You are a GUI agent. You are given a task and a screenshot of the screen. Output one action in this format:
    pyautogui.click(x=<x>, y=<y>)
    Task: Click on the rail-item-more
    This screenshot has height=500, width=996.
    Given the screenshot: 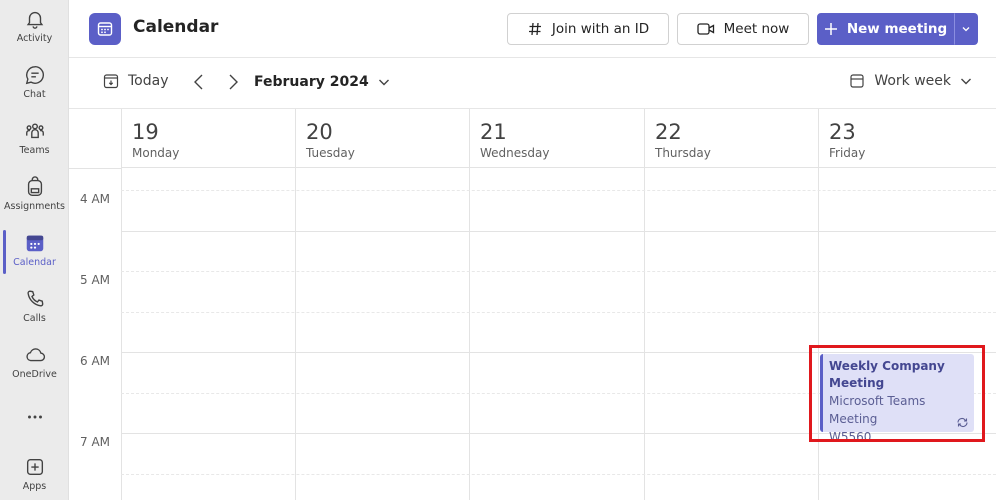 What is the action you would take?
    pyautogui.click(x=34, y=427)
    